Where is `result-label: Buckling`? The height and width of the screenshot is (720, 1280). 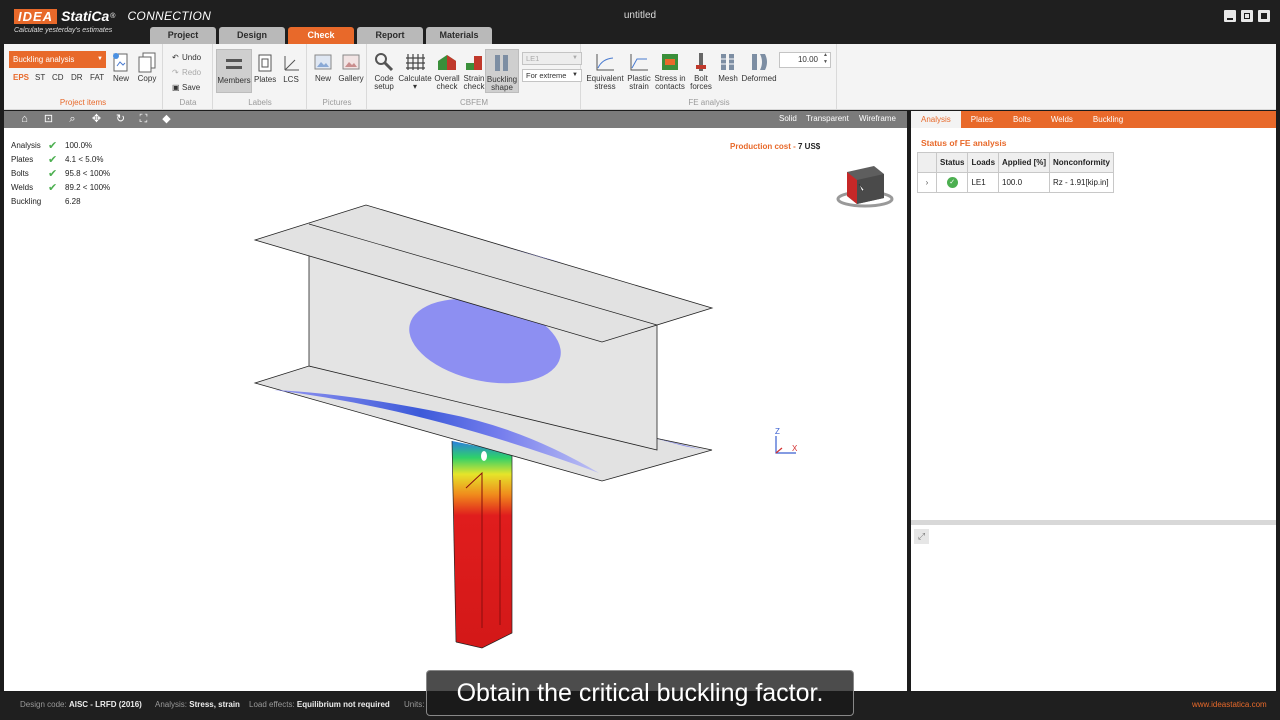
result-label: Buckling is located at coordinates (26, 201).